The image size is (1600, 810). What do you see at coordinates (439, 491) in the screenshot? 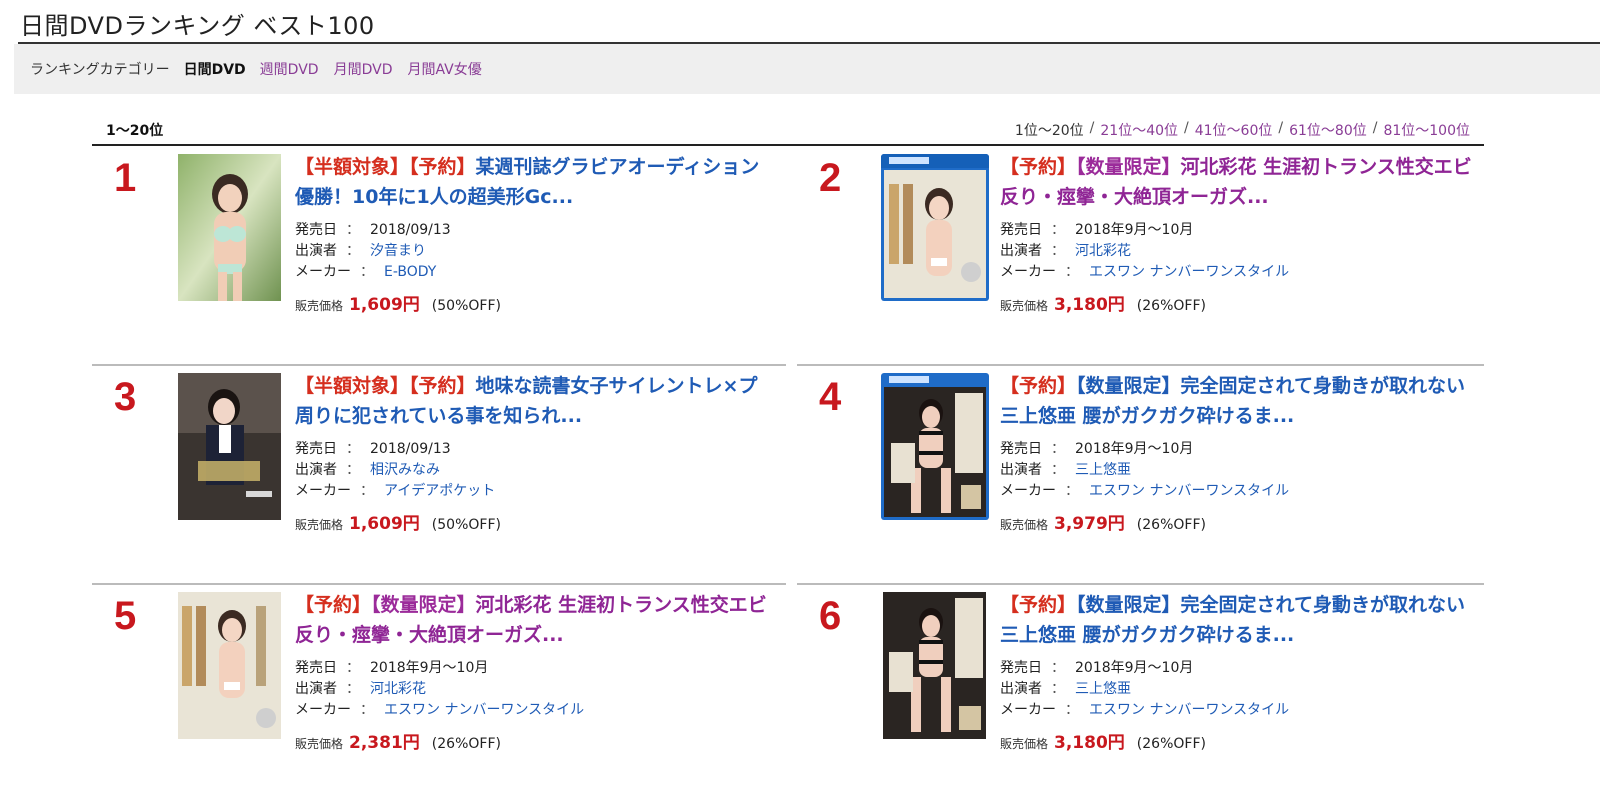
I see `maker-link: アイデアポケット` at bounding box center [439, 491].